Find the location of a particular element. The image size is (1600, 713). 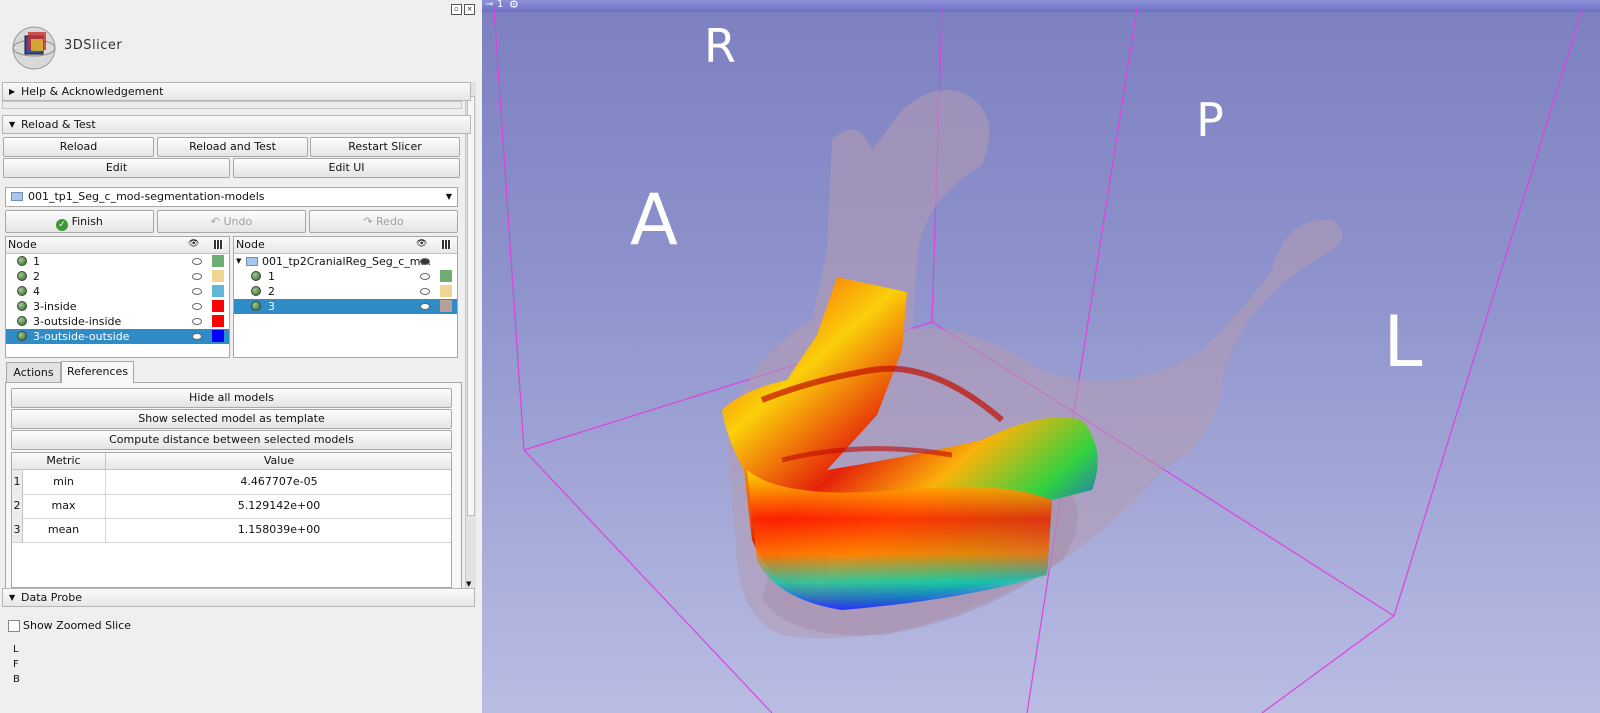

tree-row: 4 is located at coordinates (117, 291).